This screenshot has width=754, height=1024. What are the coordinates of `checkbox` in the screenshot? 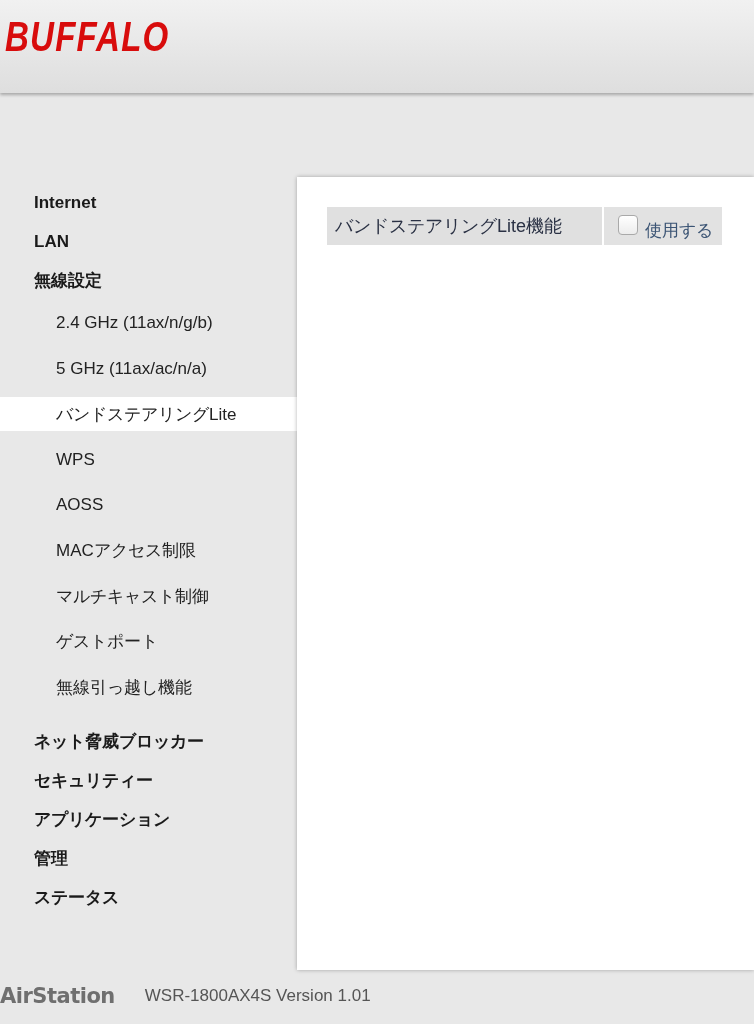 It's located at (628, 225).